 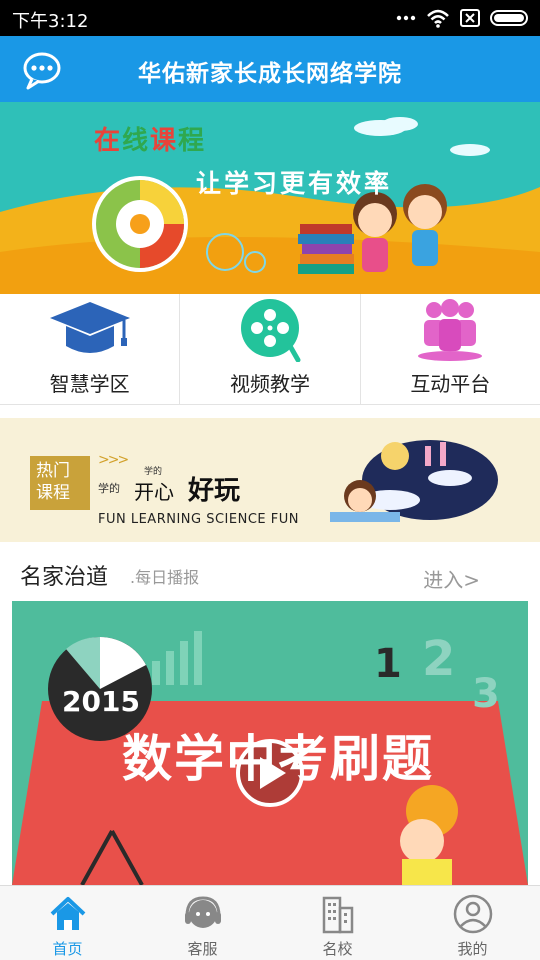 What do you see at coordinates (60, 483) in the screenshot?
I see `hot-course-tag: 热门课程` at bounding box center [60, 483].